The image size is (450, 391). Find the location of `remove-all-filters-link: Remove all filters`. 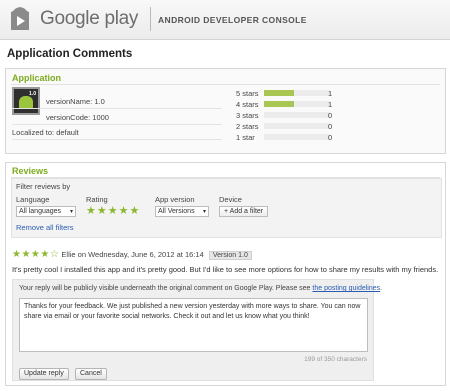

remove-all-filters-link: Remove all filters is located at coordinates (45, 227).